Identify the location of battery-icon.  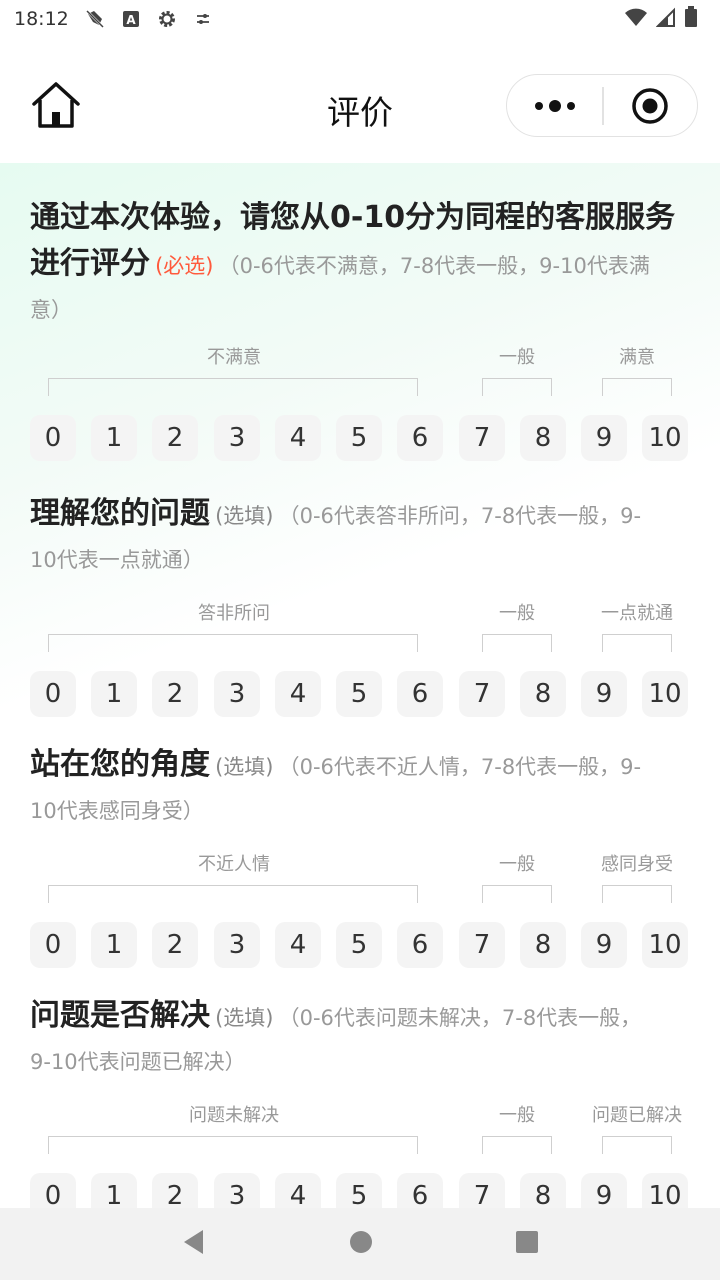
(691, 19).